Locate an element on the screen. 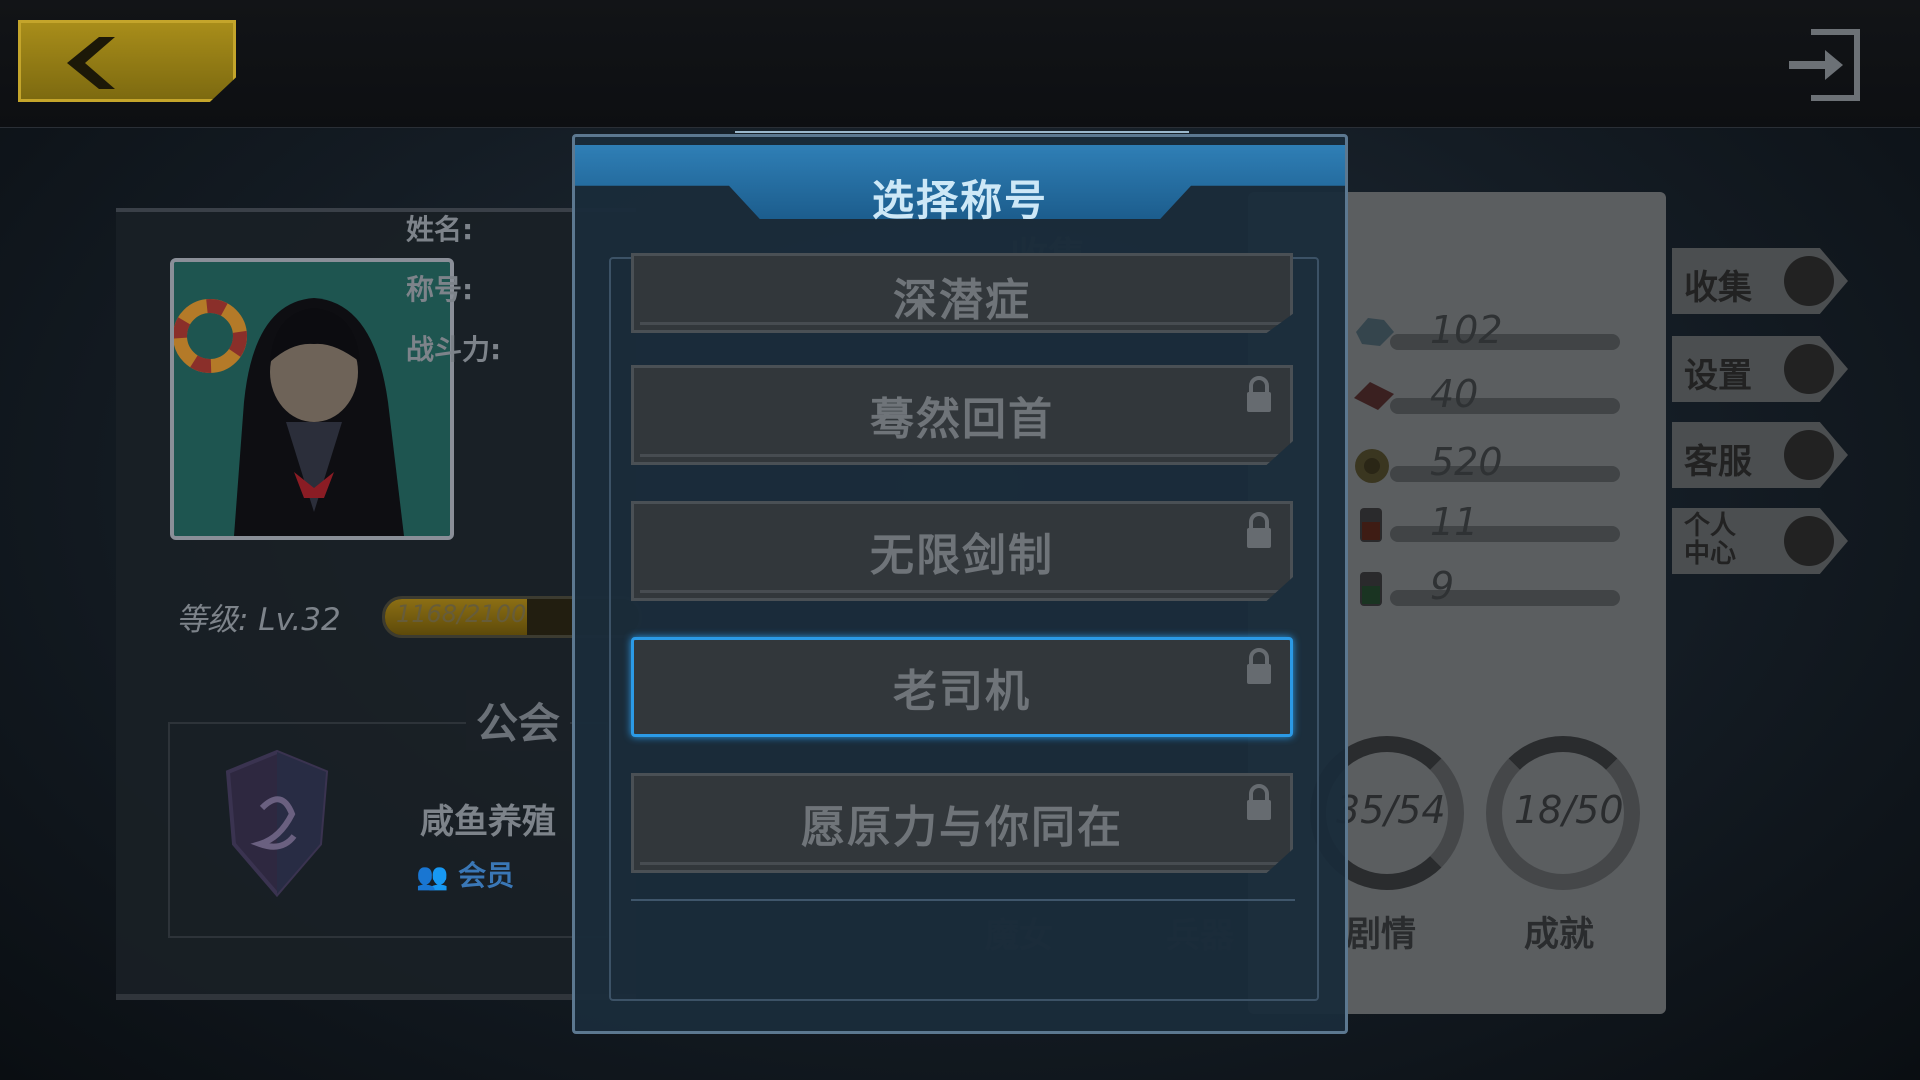 The height and width of the screenshot is (1080, 1920). side-menu-label: 客服 is located at coordinates (1718, 462).